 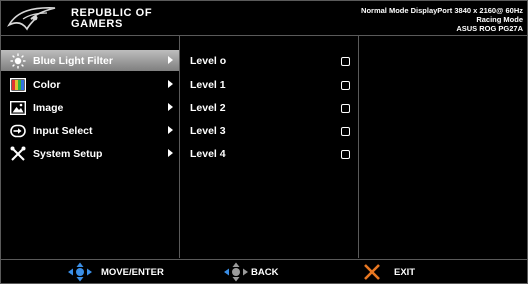 What do you see at coordinates (269, 84) in the screenshot?
I see `level-option-1: Level 1` at bounding box center [269, 84].